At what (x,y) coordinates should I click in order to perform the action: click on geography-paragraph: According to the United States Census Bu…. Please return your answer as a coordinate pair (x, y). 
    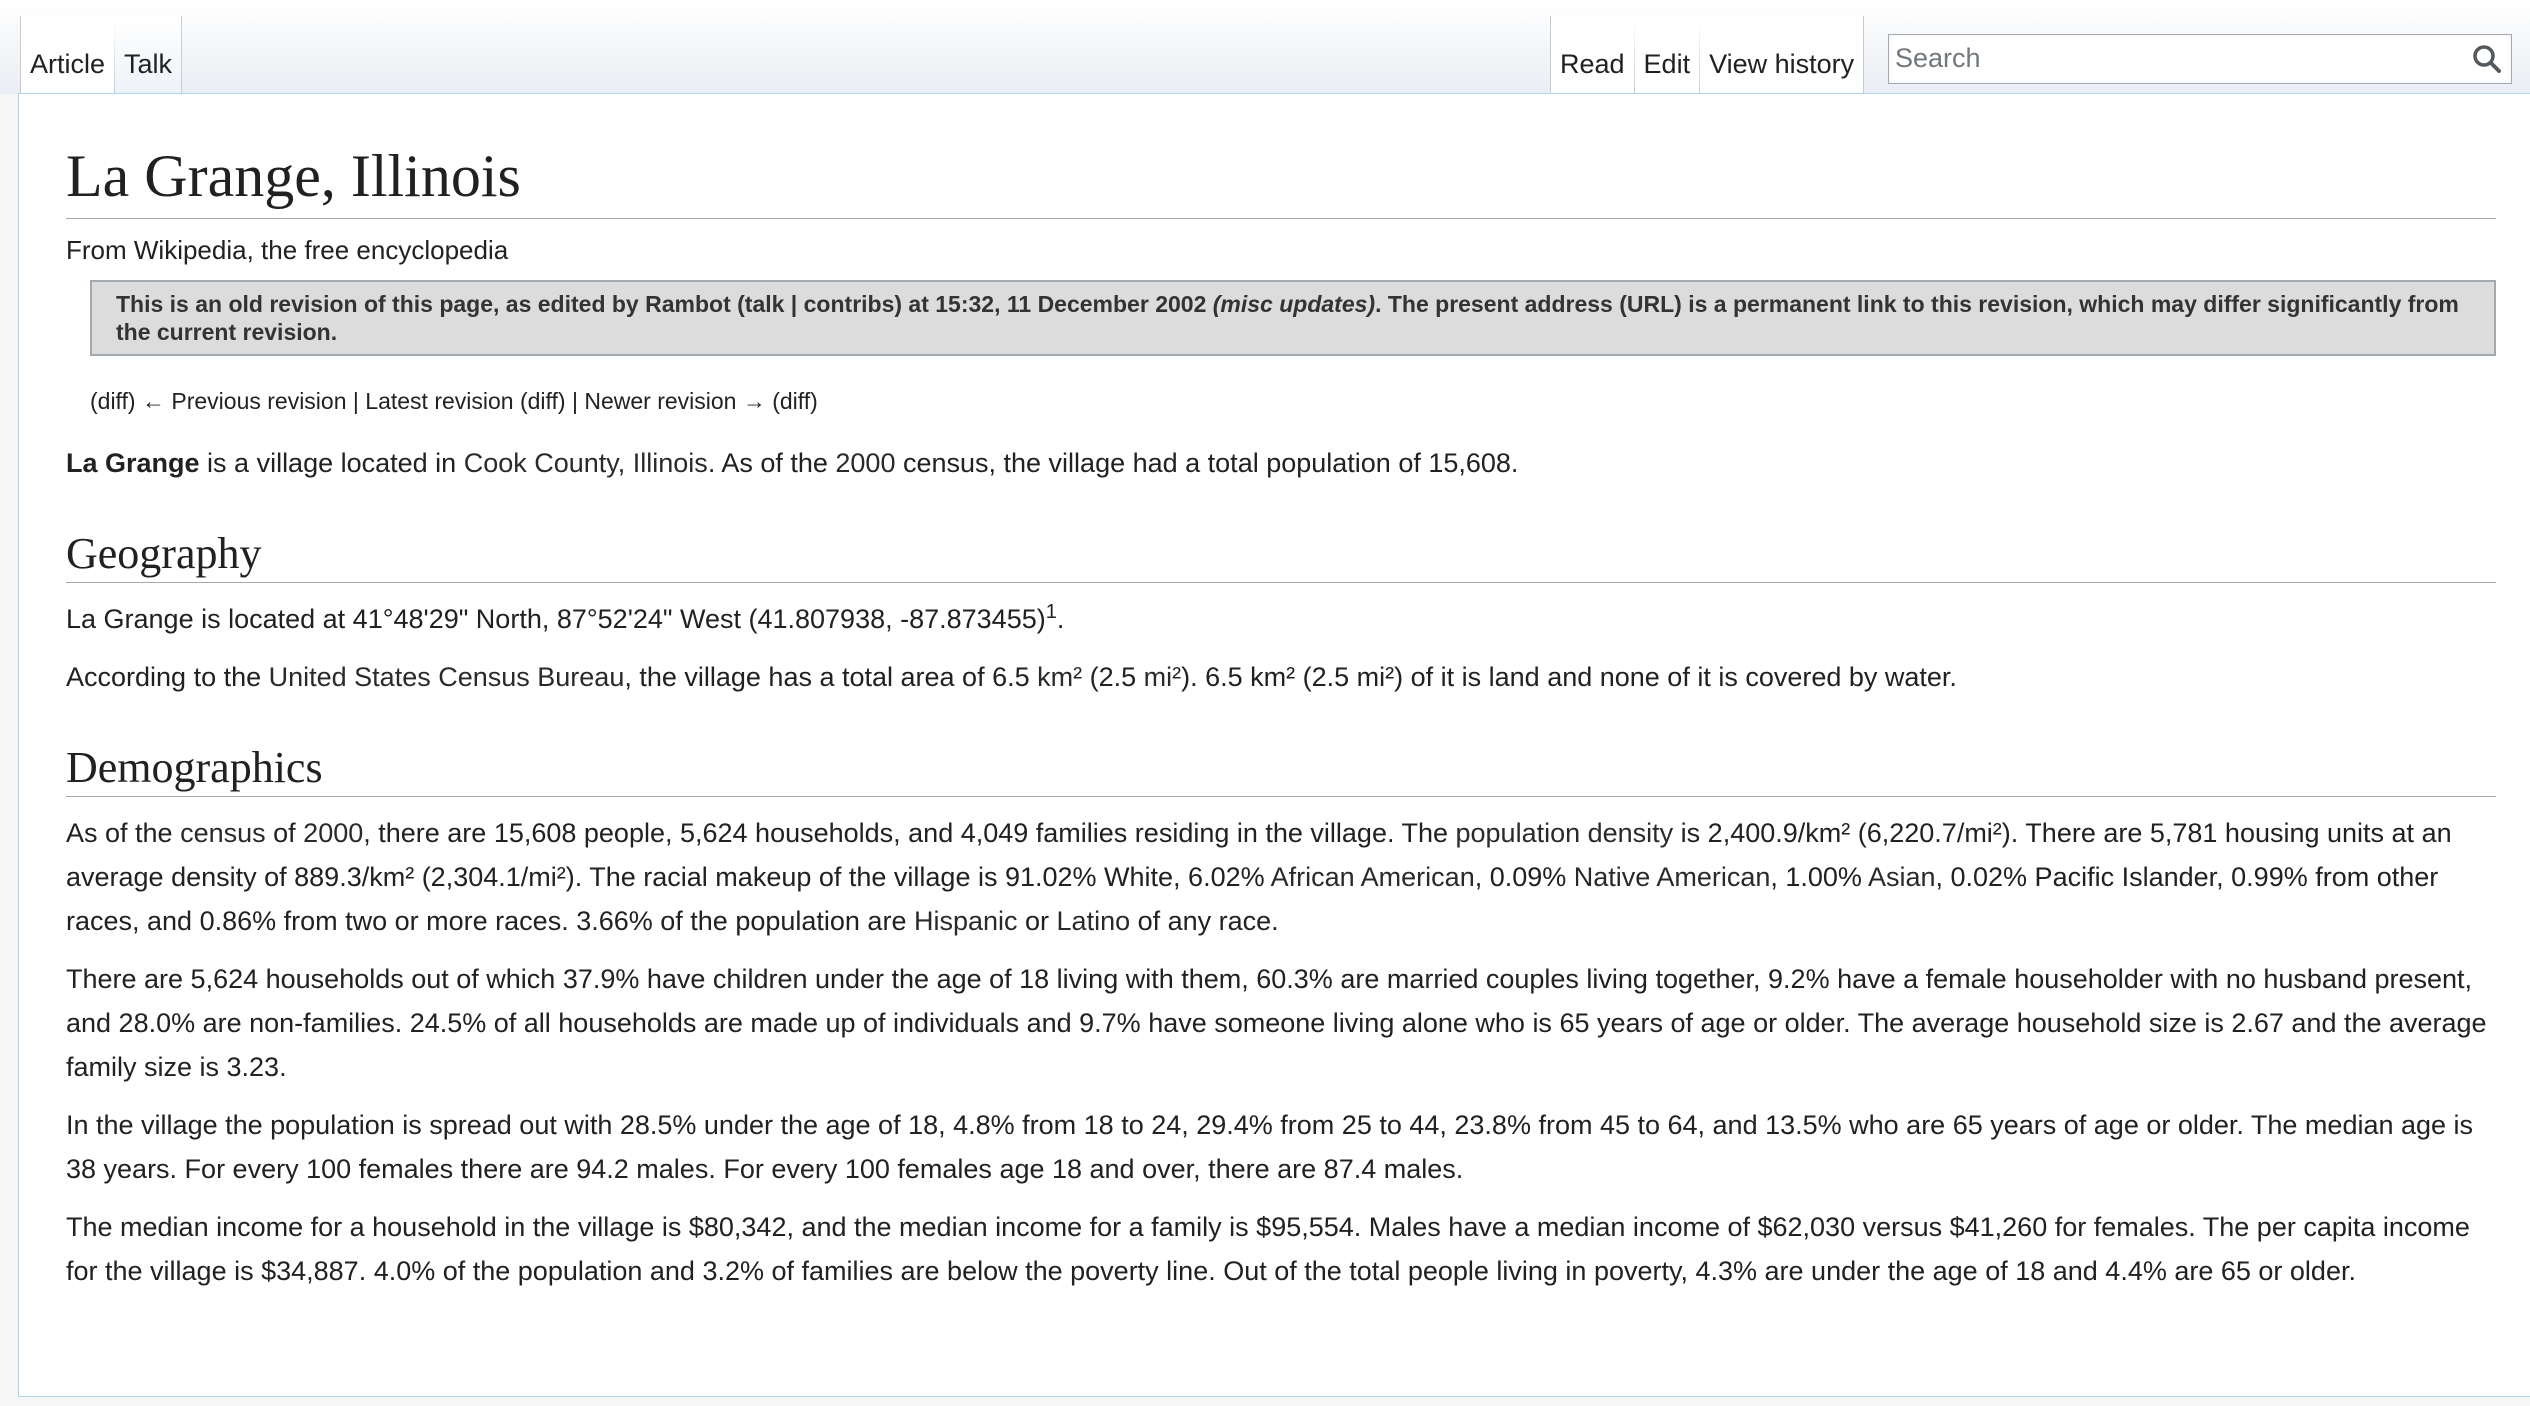
    Looking at the image, I should click on (1281, 677).